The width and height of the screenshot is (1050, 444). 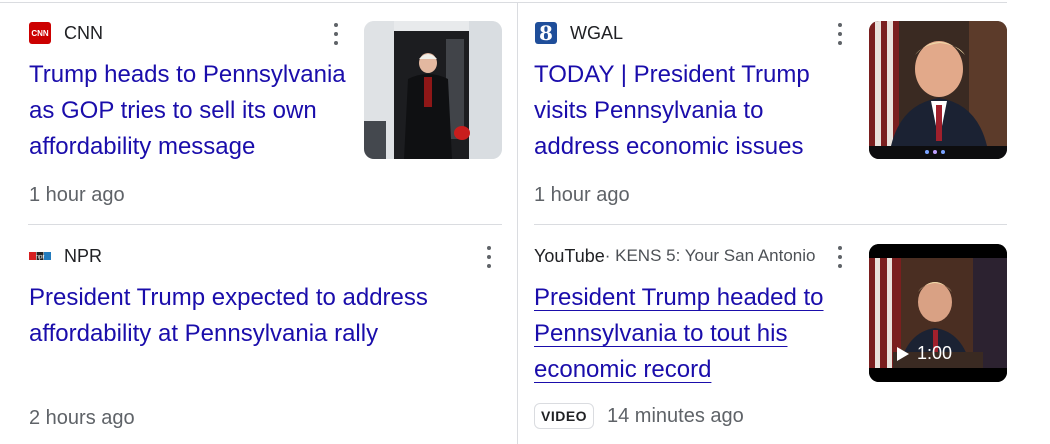 I want to click on source-name: WGAL, so click(x=597, y=33).